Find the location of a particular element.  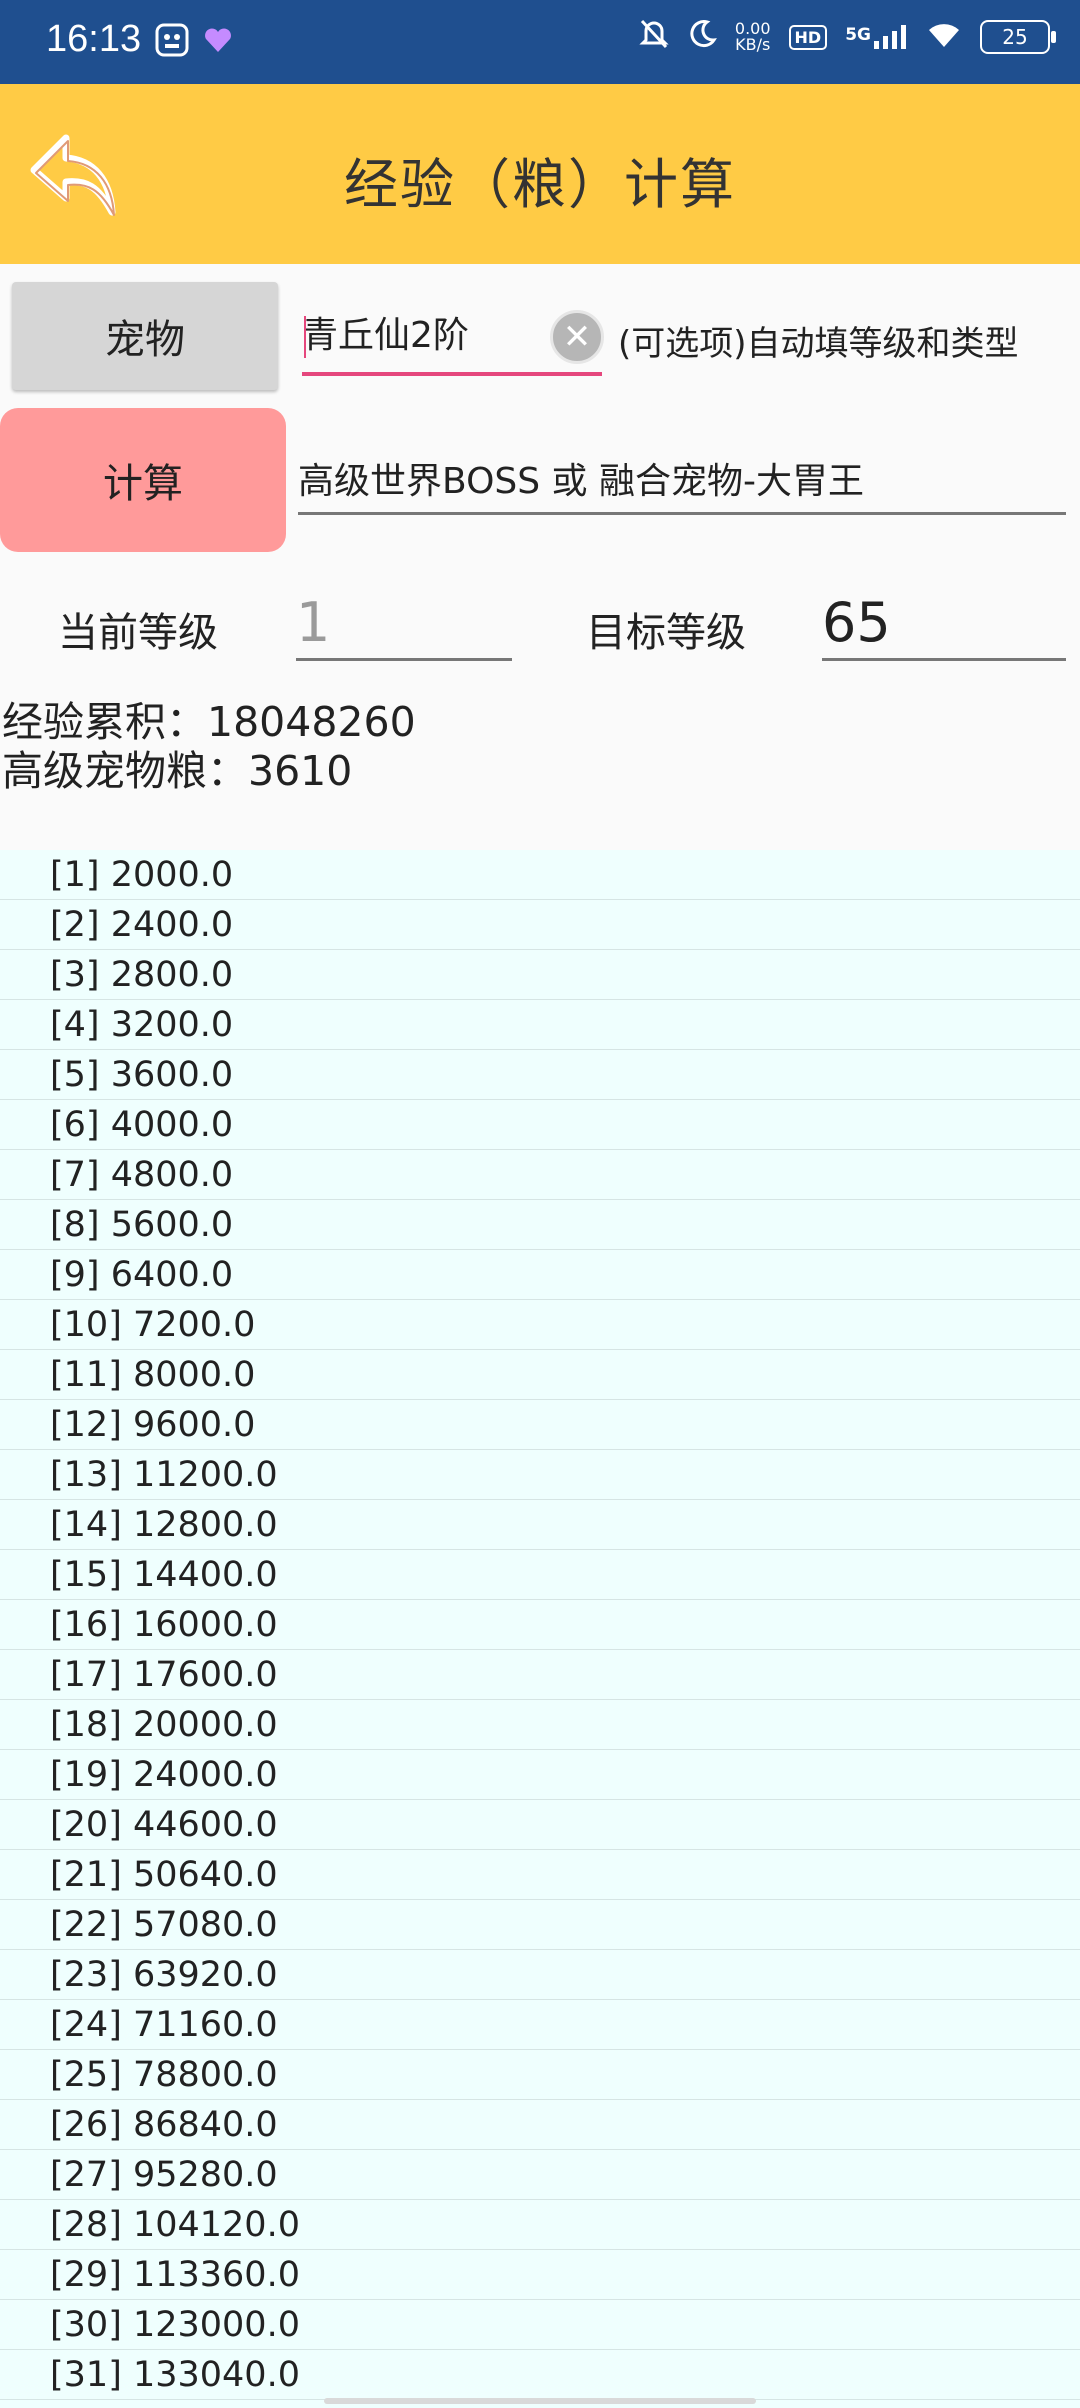

wifi-icon is located at coordinates (944, 37).